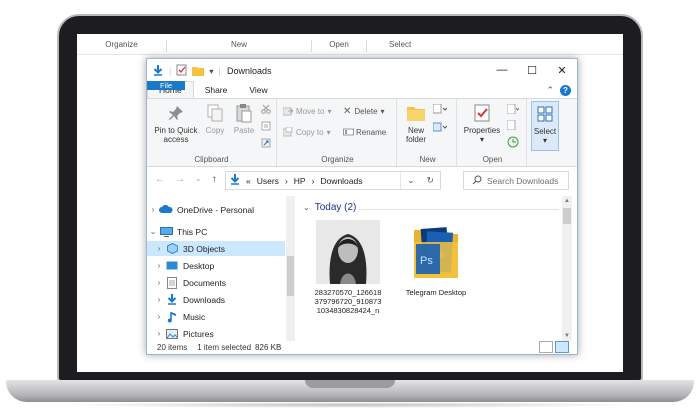 The height and width of the screenshot is (420, 700). Describe the element at coordinates (258, 90) in the screenshot. I see `tab-view: View` at that location.